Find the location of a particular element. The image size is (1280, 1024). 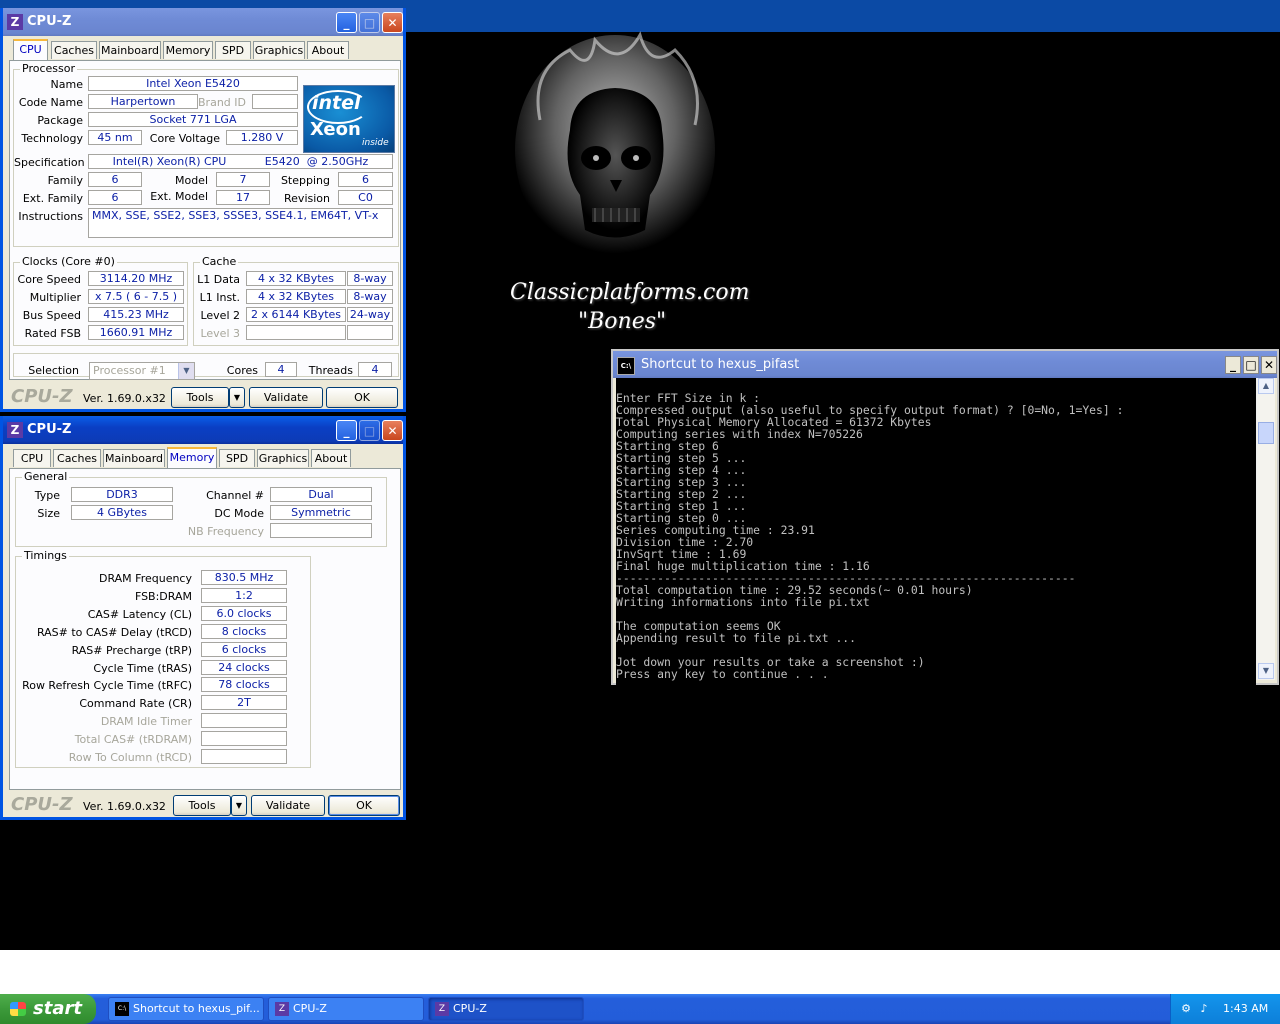

specification-value: Intel(R) Xeon(R) CPU E5420 @ 2.50GHz is located at coordinates (240, 161).